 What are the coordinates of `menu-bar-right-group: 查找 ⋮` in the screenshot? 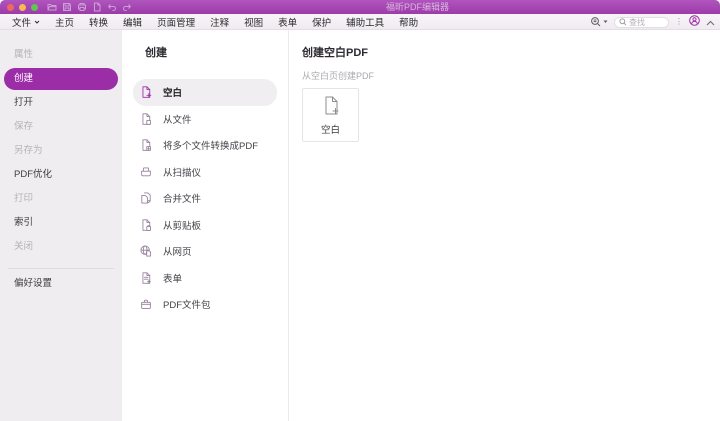 It's located at (652, 22).